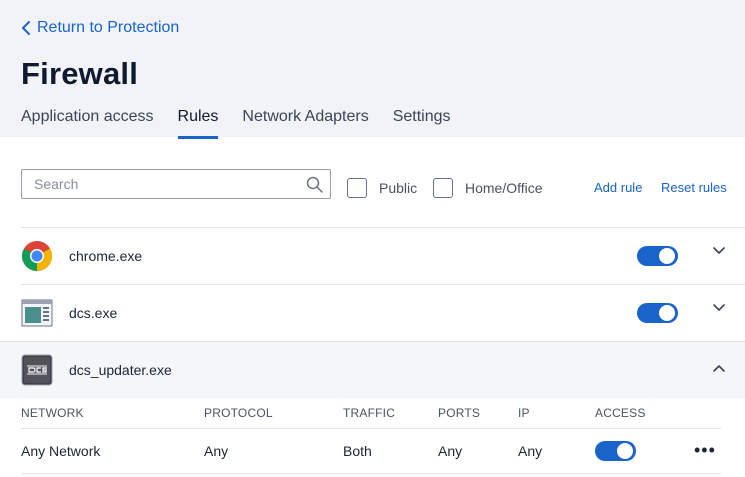 The height and width of the screenshot is (477, 745). I want to click on column-header-traffic: TRAFFIC, so click(369, 413).